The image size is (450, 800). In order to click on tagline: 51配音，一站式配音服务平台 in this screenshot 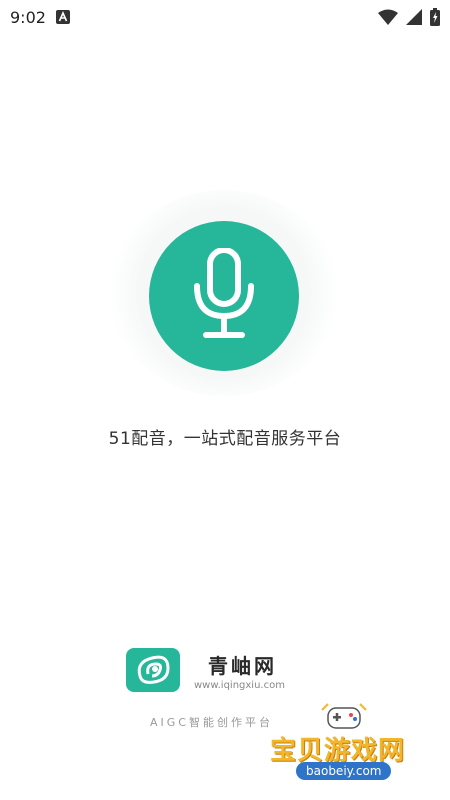, I will do `click(225, 439)`.